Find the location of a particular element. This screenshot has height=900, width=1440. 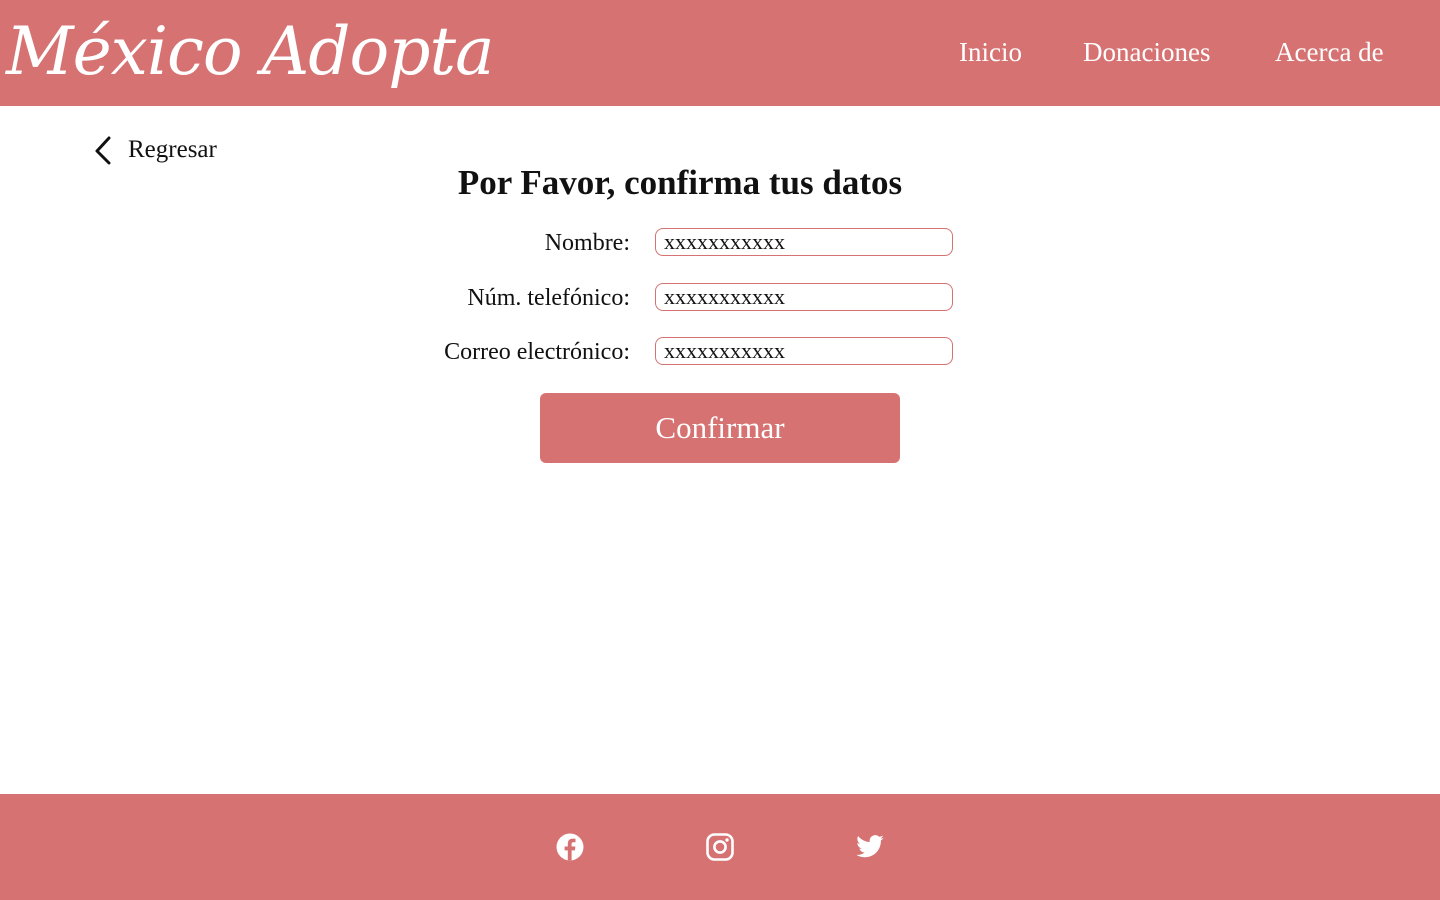

telefono-label: Núm. telefónico: is located at coordinates (548, 298).